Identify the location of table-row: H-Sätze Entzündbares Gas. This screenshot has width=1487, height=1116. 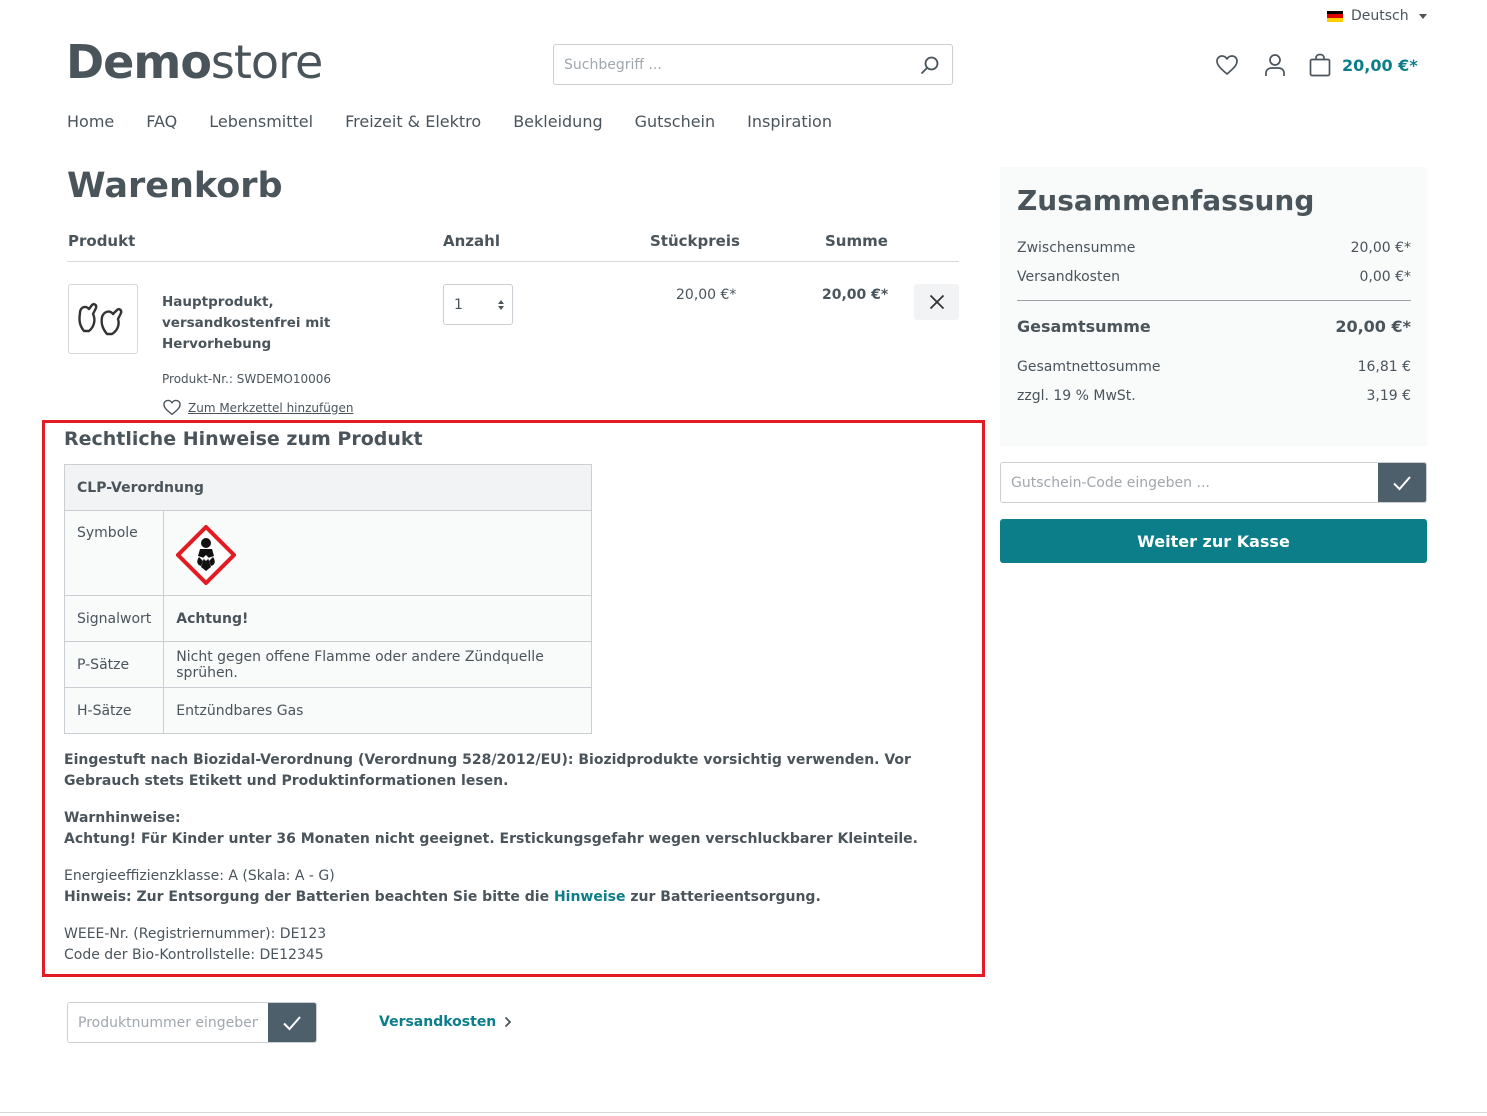
(327, 710).